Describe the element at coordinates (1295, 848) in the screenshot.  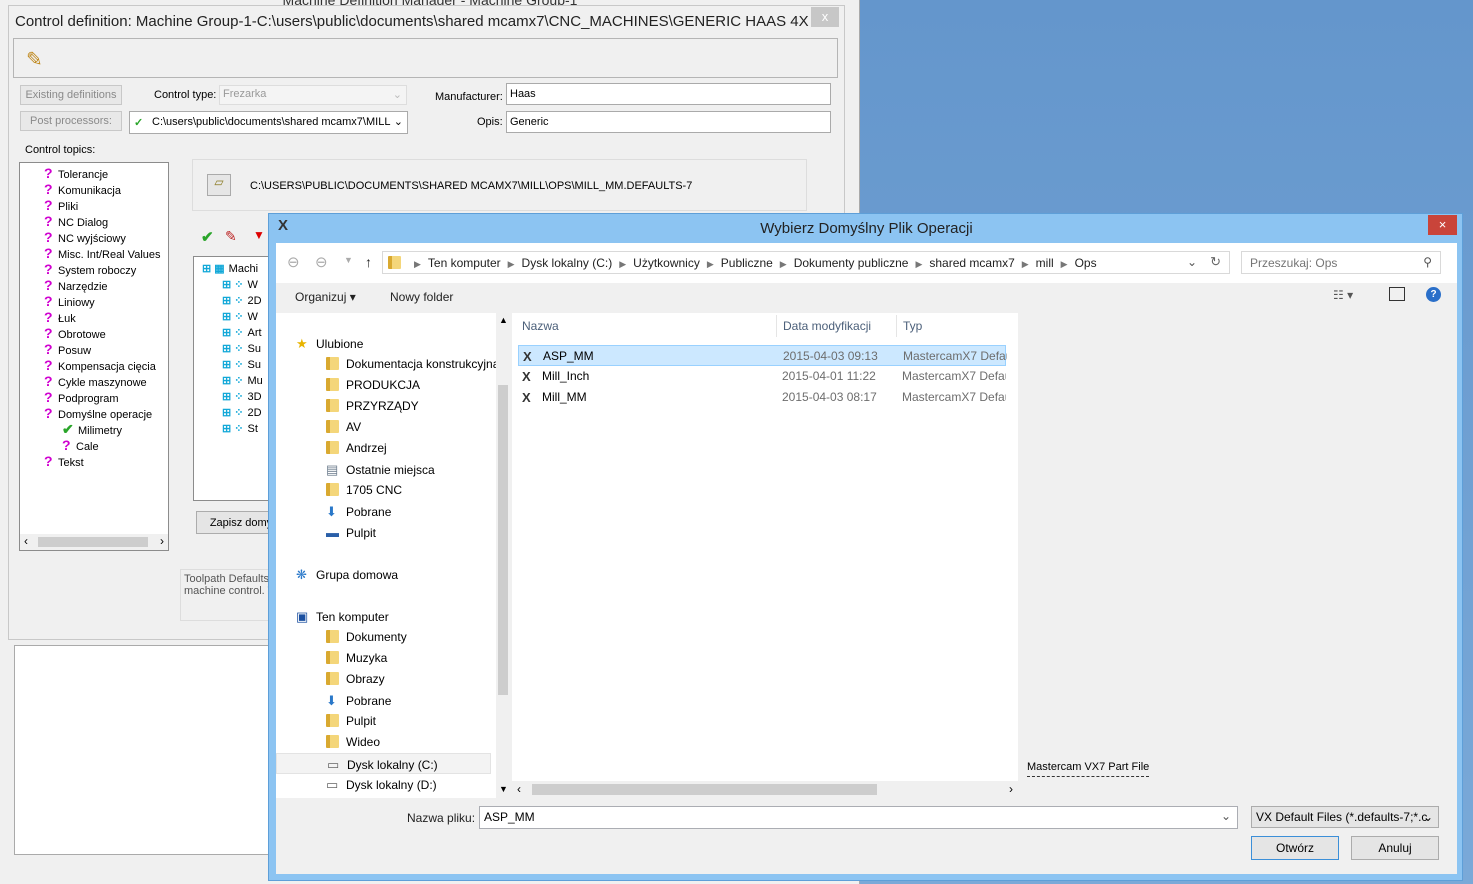
I see `open-button: Otwórz` at that location.